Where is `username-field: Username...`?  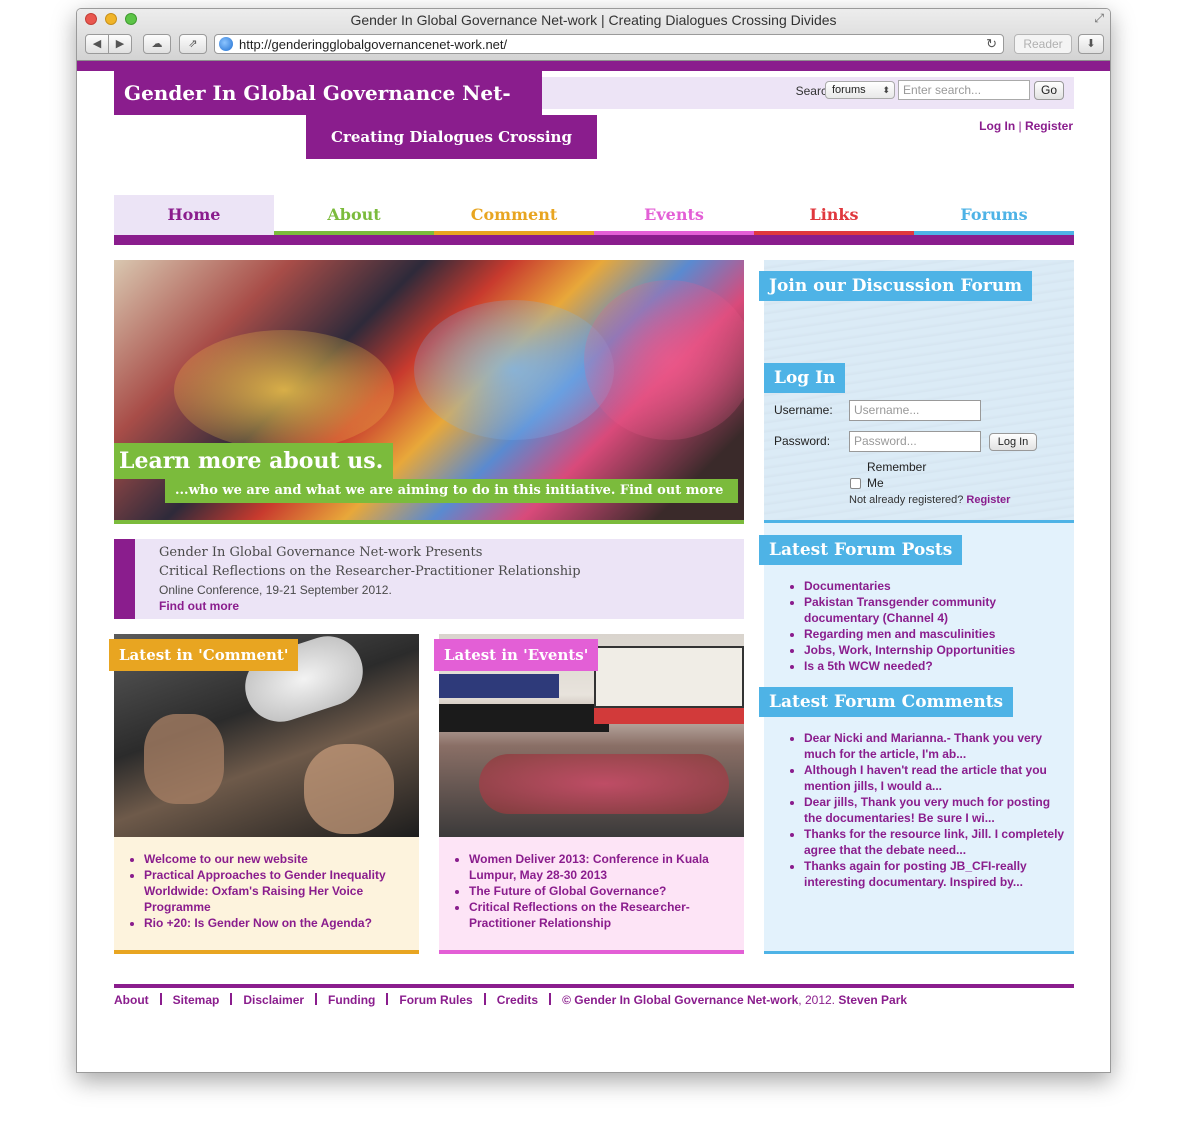
username-field: Username... is located at coordinates (915, 410).